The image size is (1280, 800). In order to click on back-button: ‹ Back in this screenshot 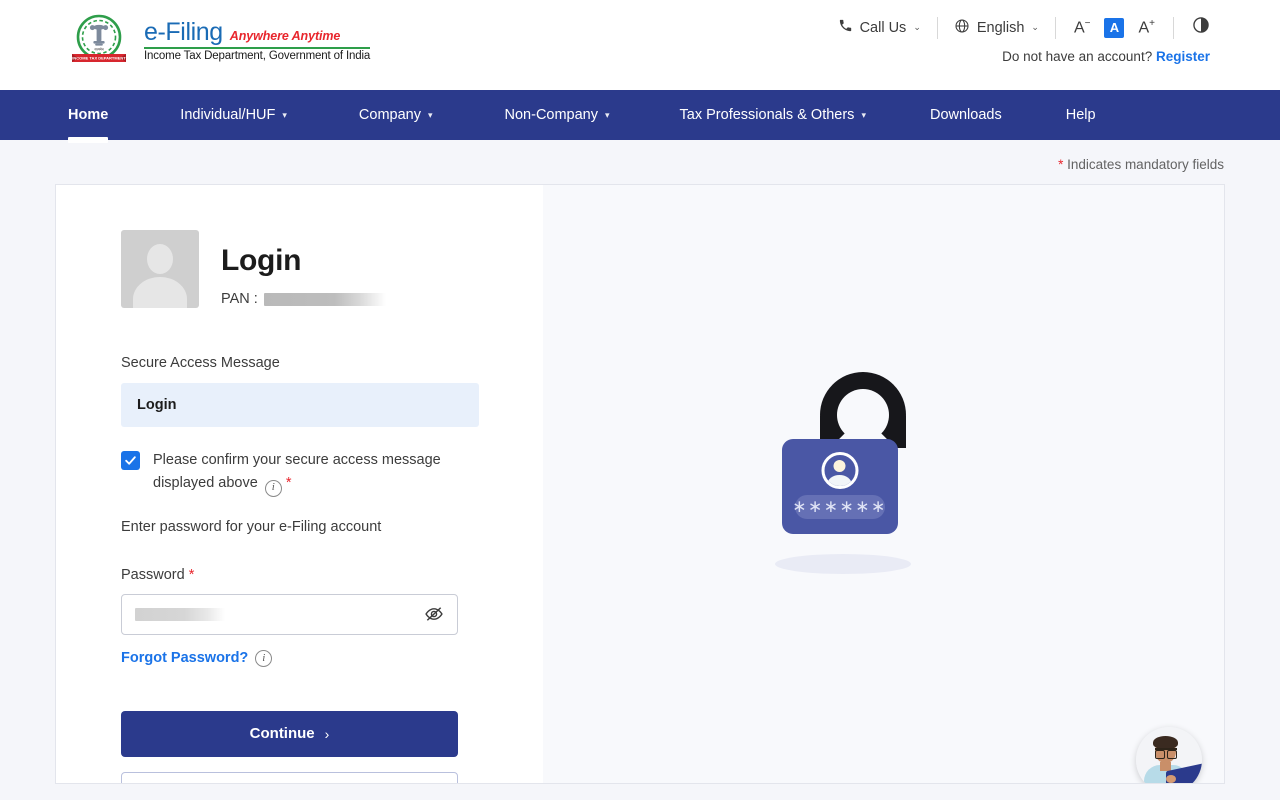, I will do `click(289, 777)`.